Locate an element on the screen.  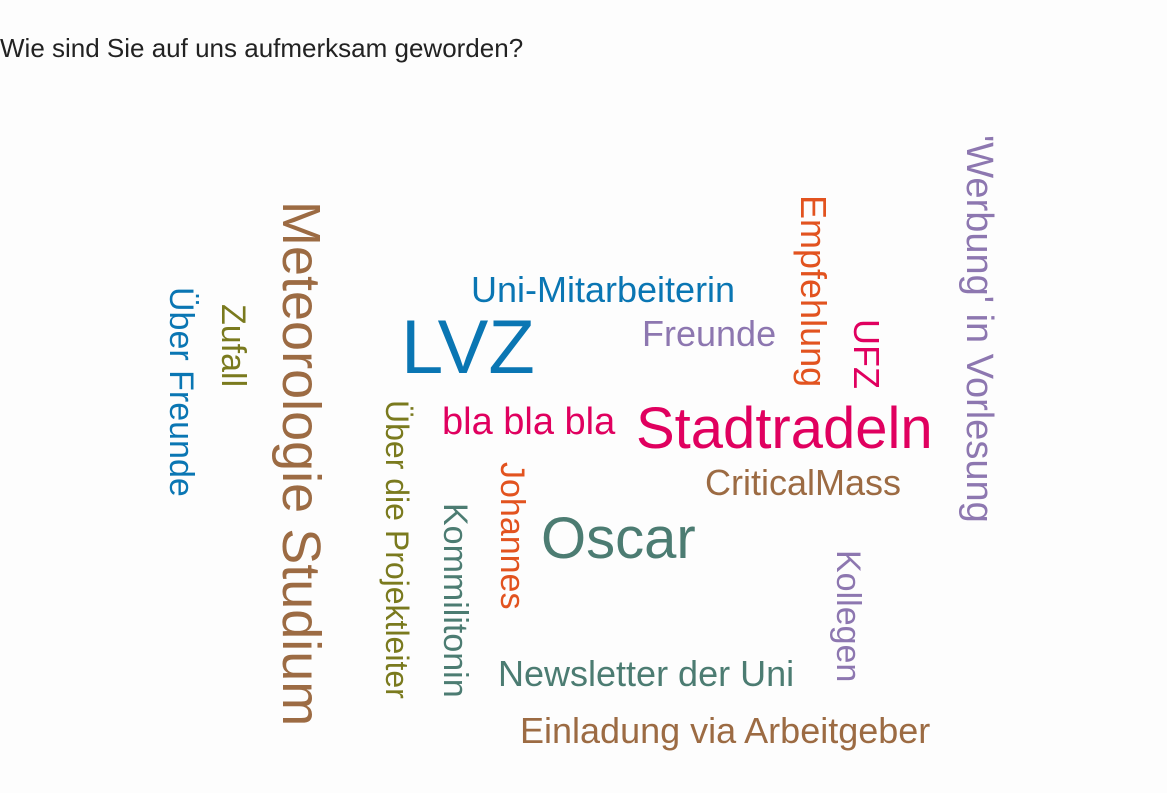
word-ufz: UFZ is located at coordinates (866, 354).